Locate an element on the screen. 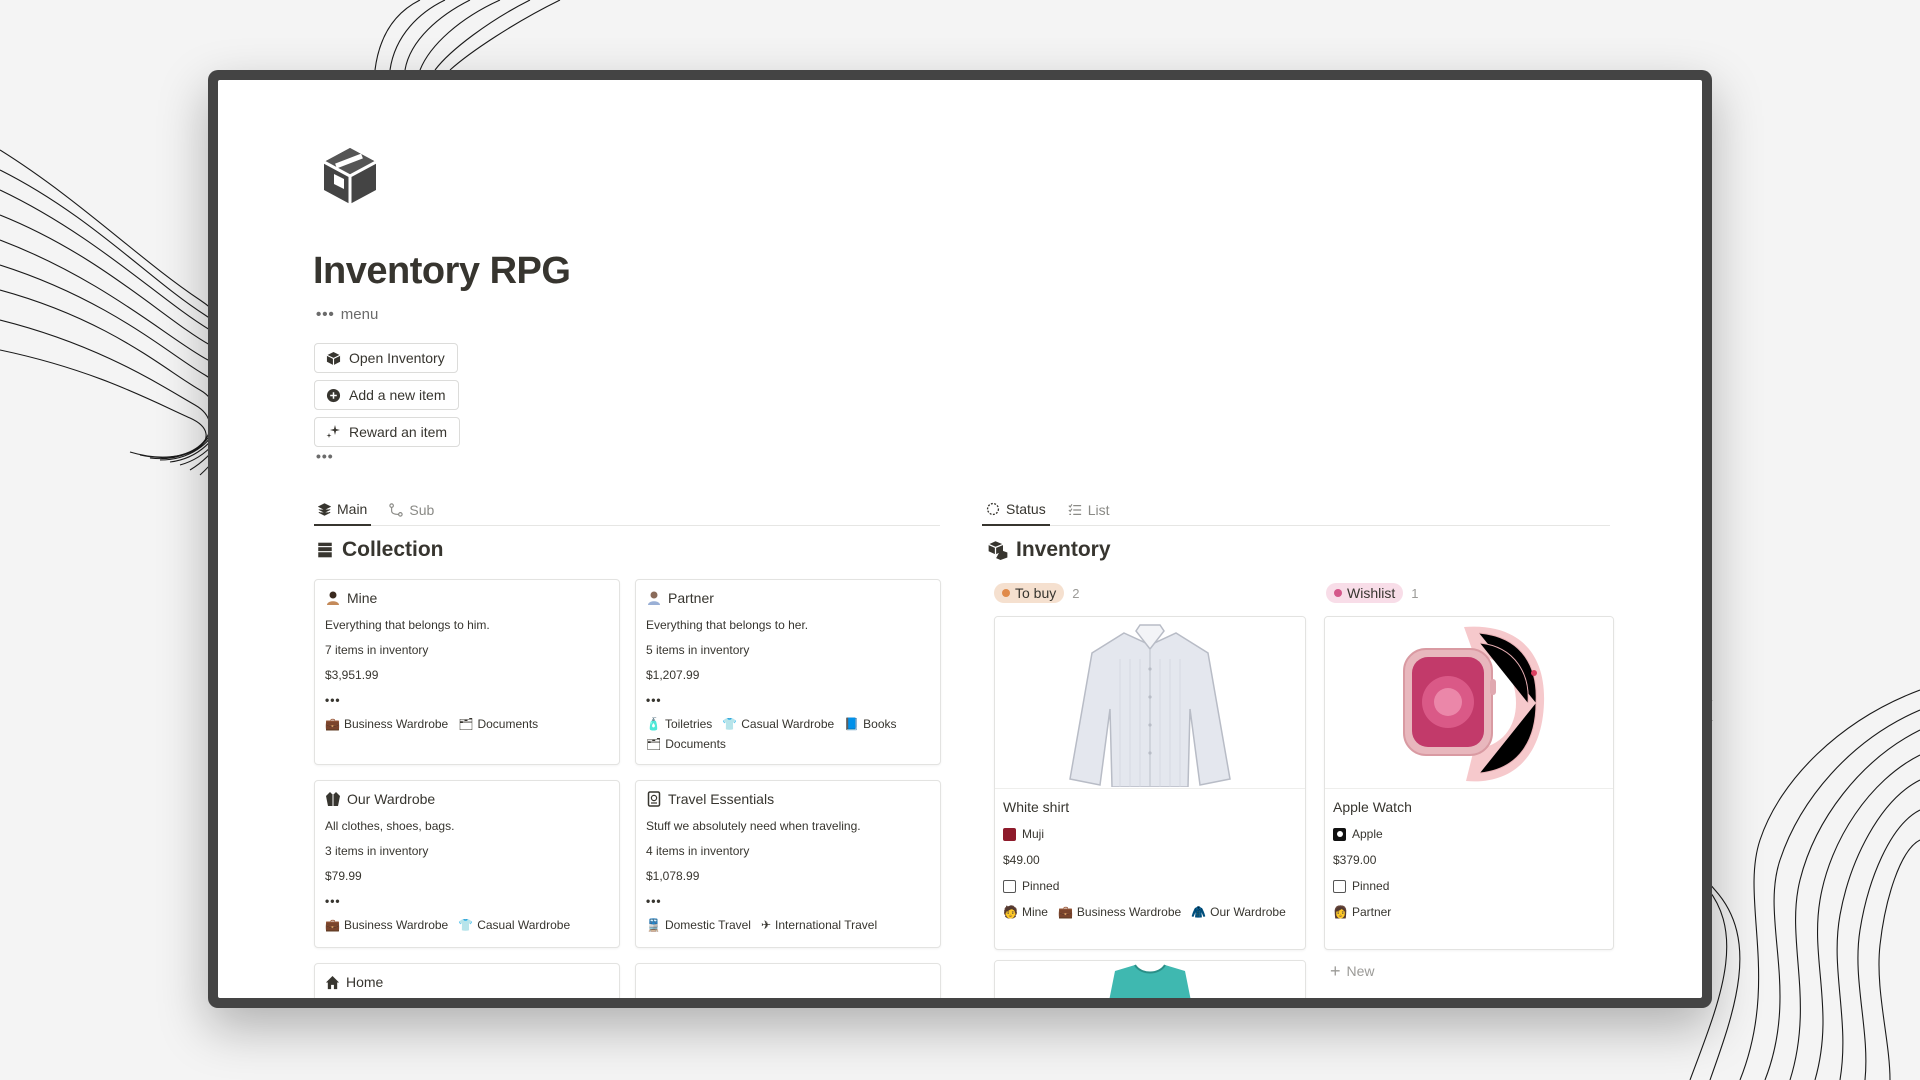  card-title: Home is located at coordinates (365, 982).